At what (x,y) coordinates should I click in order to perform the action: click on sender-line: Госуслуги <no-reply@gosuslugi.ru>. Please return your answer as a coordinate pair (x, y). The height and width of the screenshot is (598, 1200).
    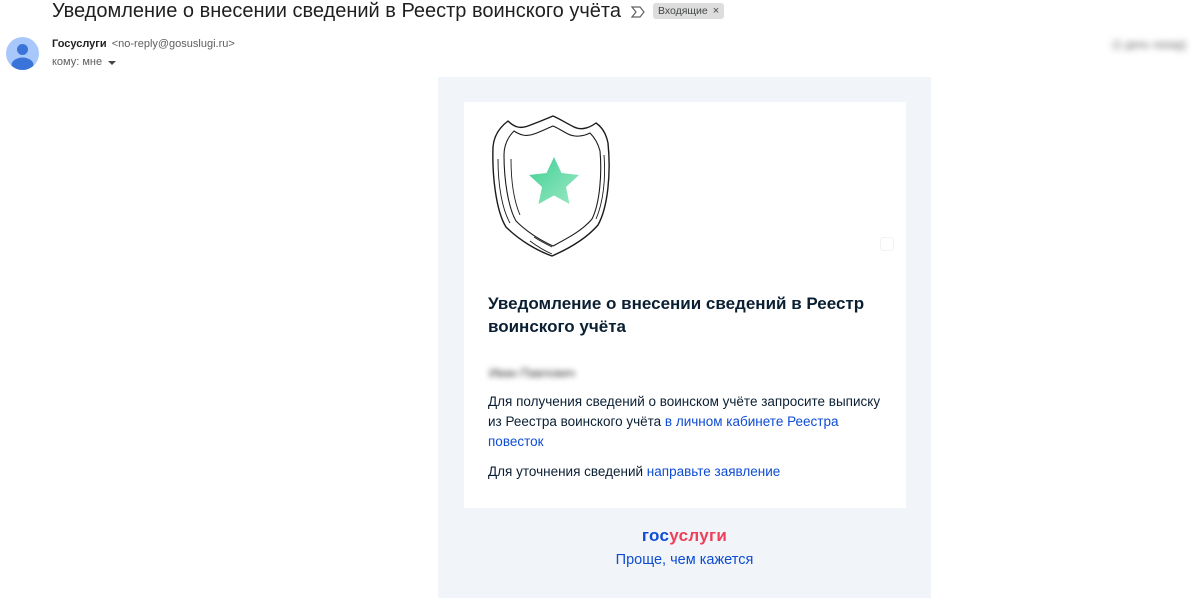
    Looking at the image, I should click on (143, 44).